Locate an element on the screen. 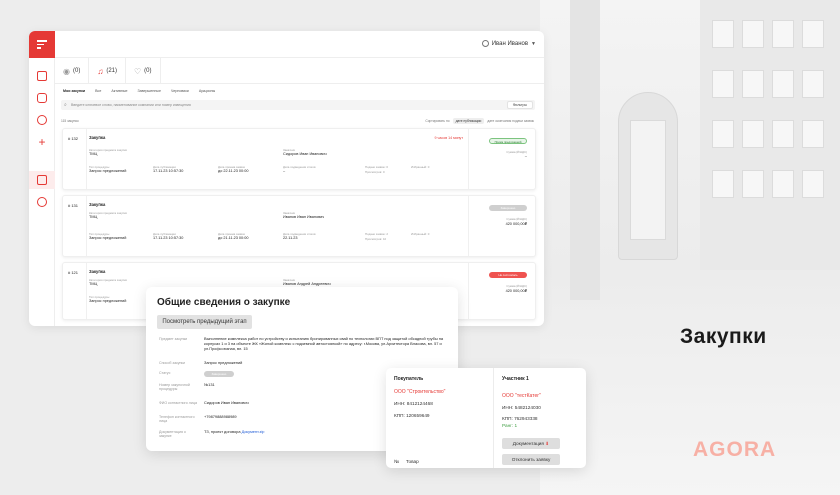  chevron-down-icon: ▼ is located at coordinates (533, 43).